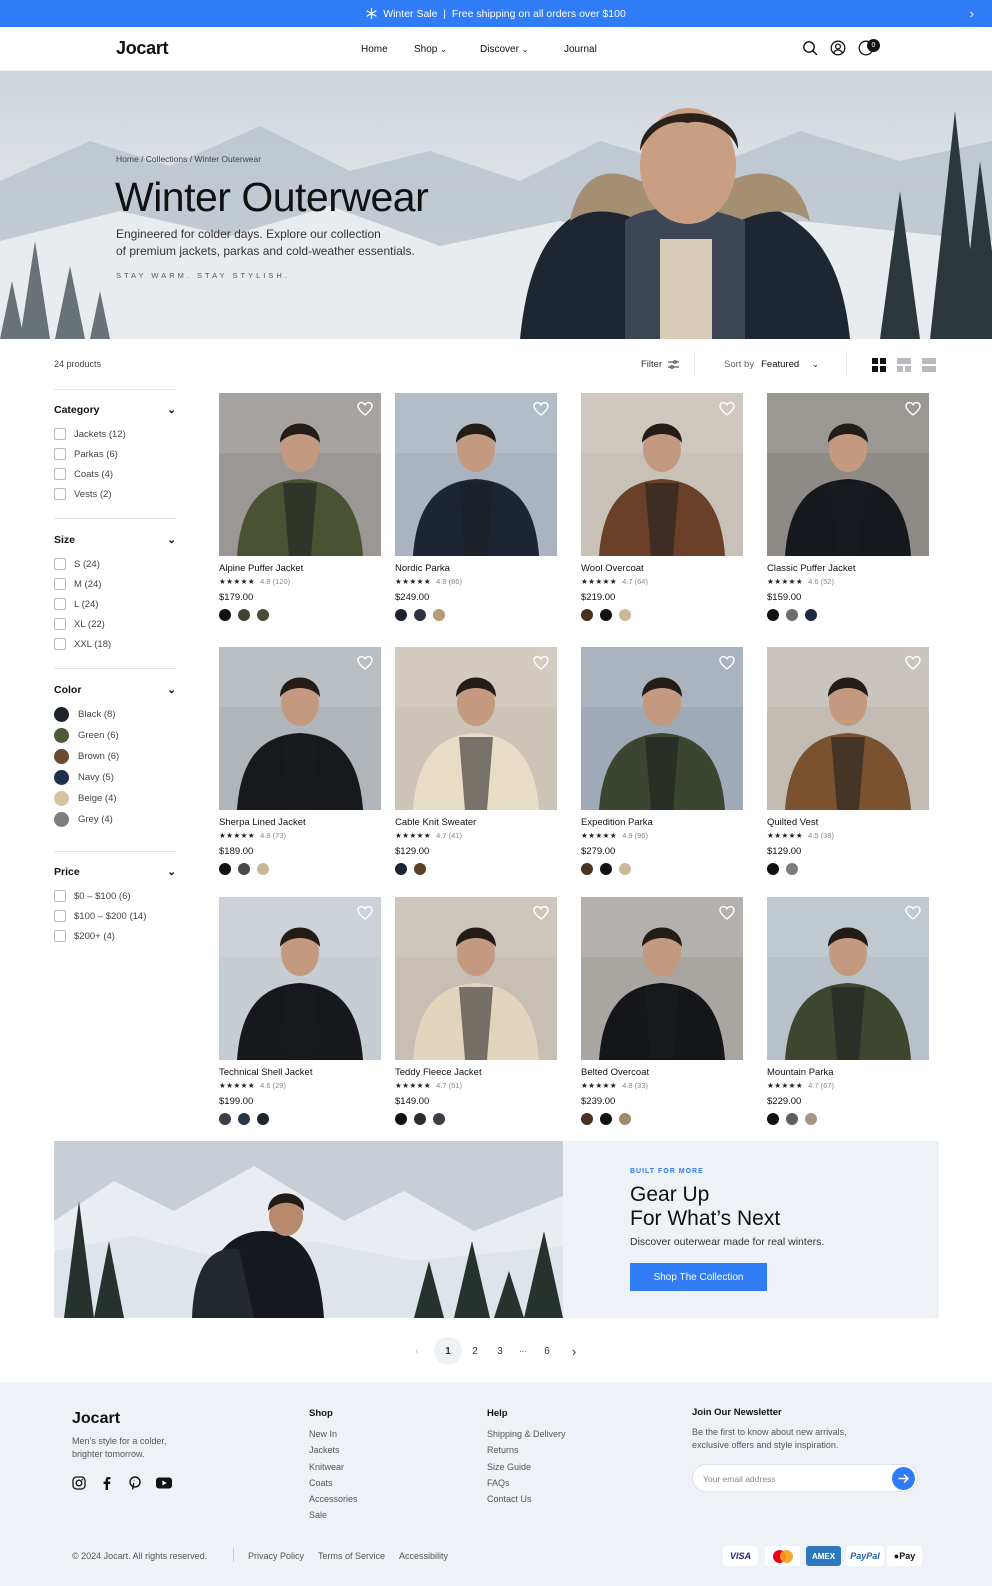 This screenshot has height=1586, width=992. What do you see at coordinates (476, 822) in the screenshot?
I see `product-name: Cable Knit Sweater` at bounding box center [476, 822].